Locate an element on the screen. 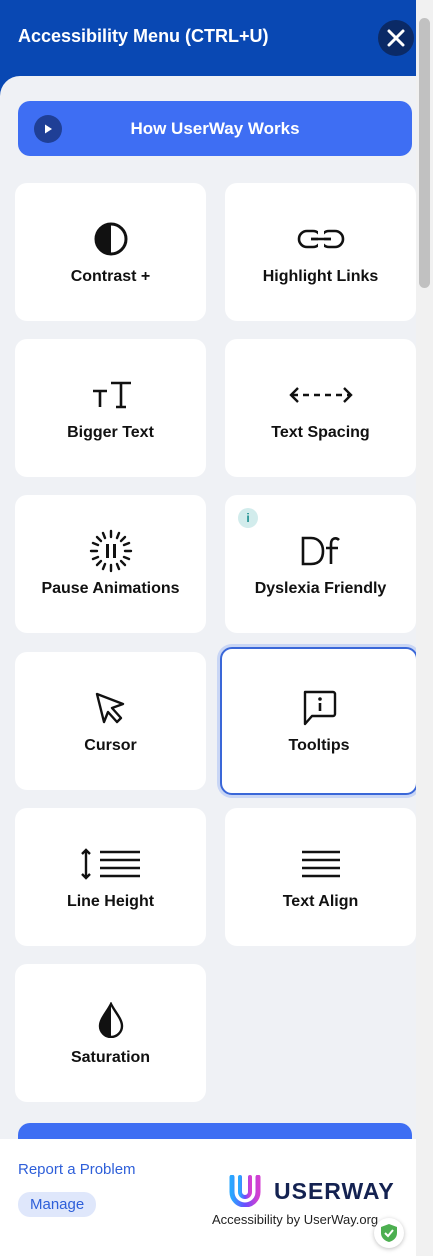  info-badge: i is located at coordinates (248, 518).